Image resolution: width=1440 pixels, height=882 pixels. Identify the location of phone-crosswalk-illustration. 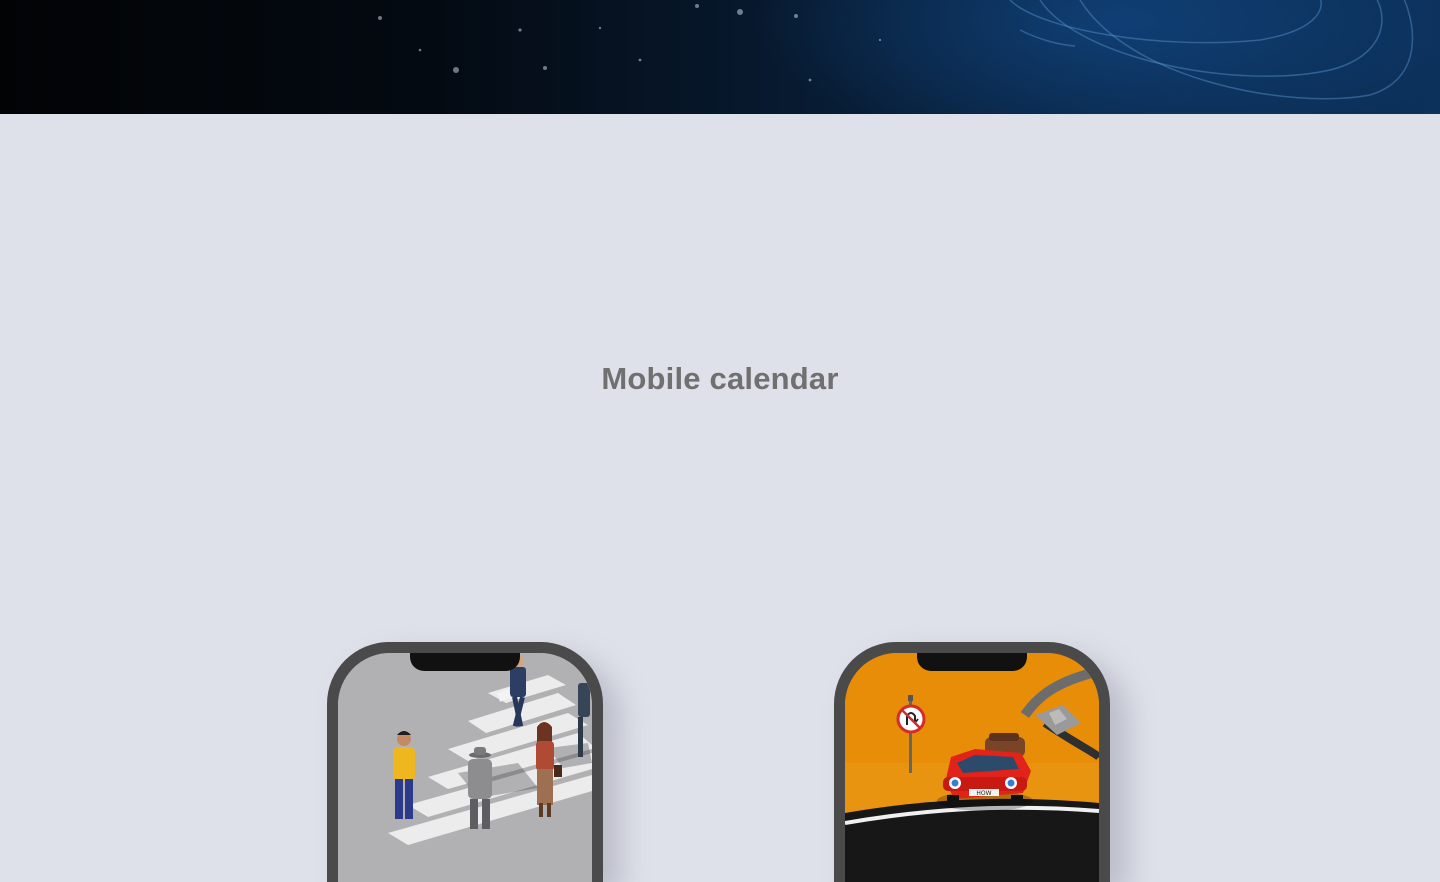
(465, 762).